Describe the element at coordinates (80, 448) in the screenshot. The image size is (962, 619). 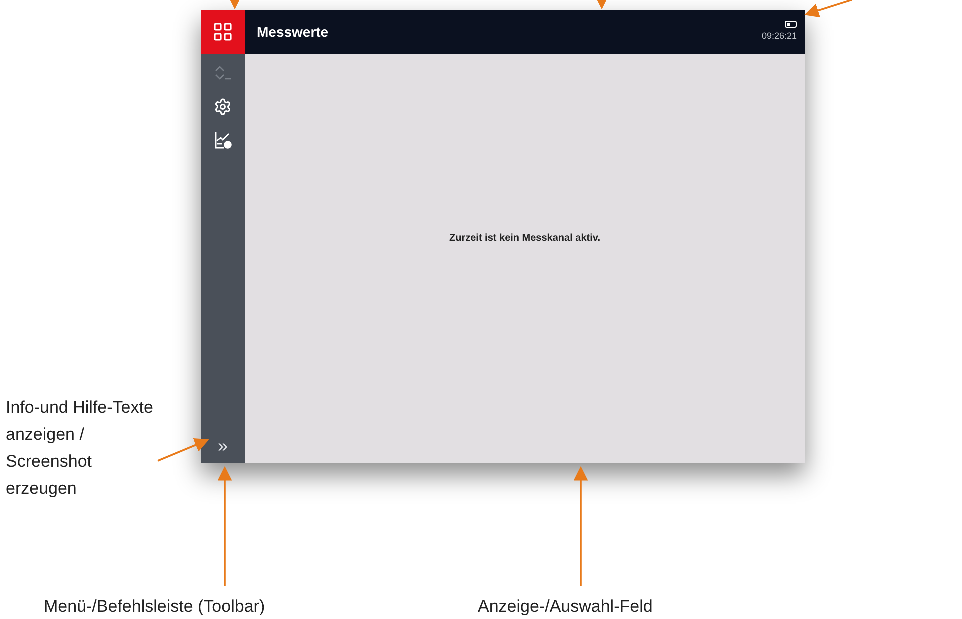
I see `annotation-text: Info-und Hilfe-Texte anzeigen / Screenshot erzeugen` at that location.